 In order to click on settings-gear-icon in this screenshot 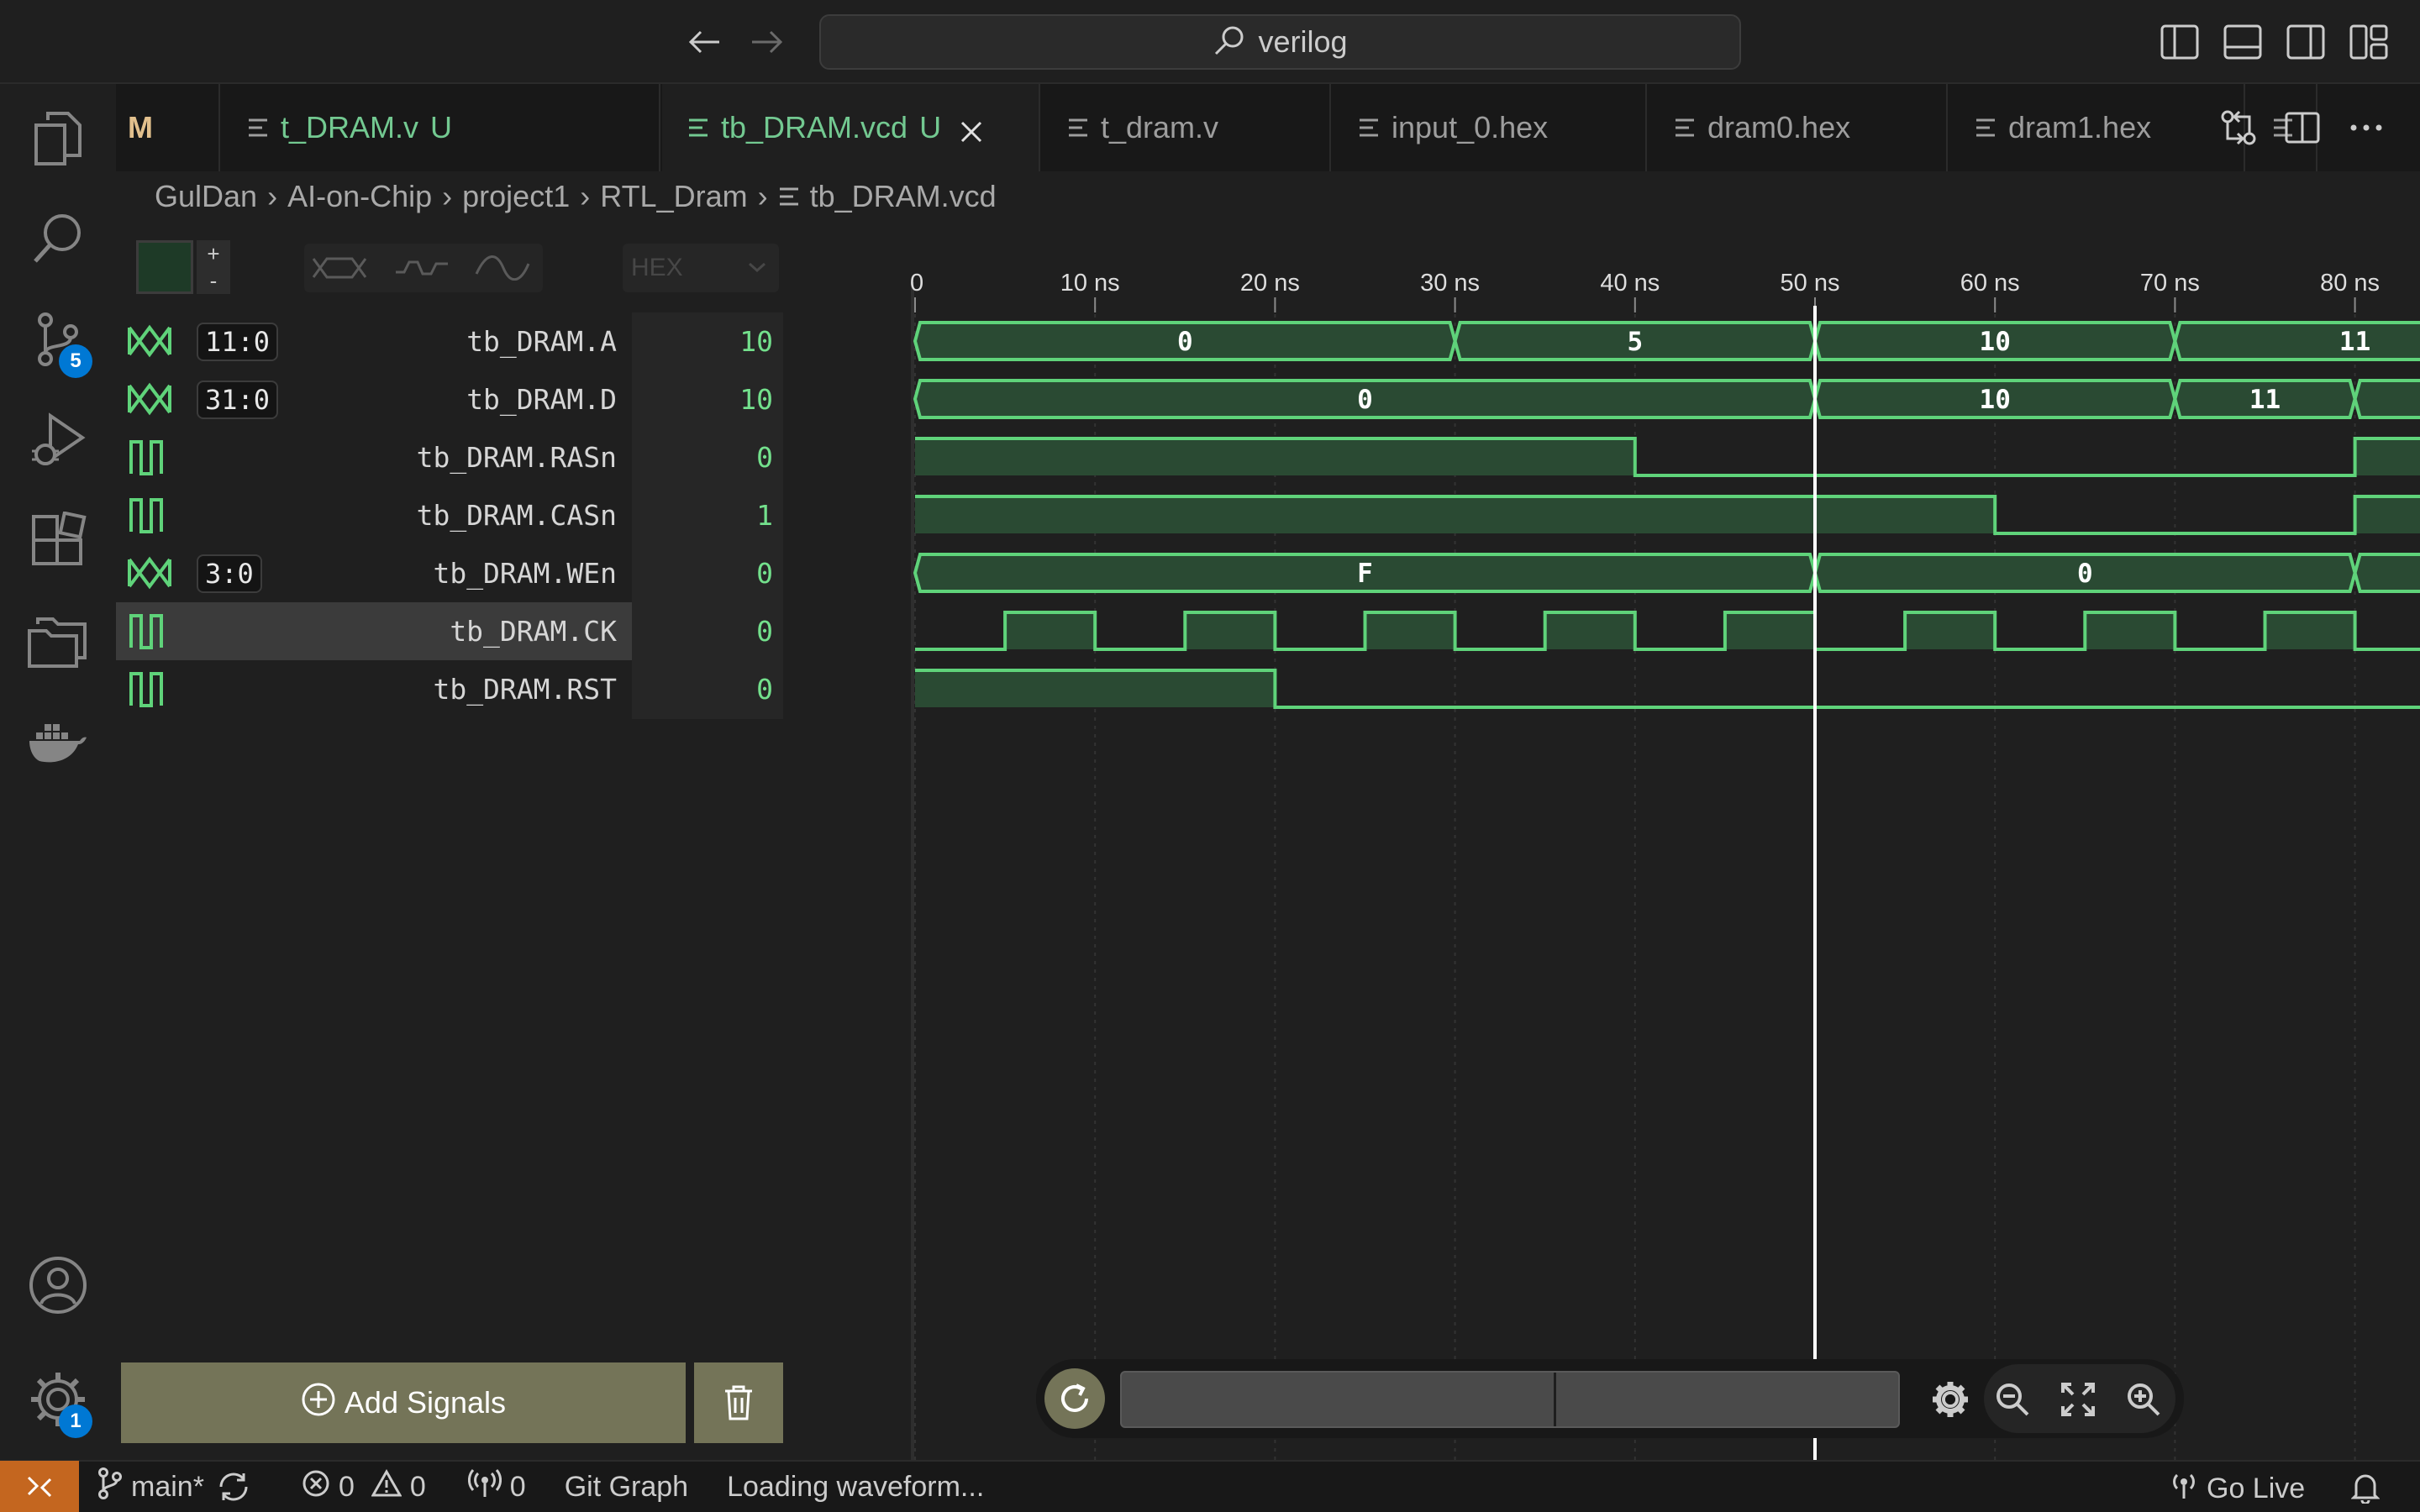, I will do `click(1950, 1399)`.